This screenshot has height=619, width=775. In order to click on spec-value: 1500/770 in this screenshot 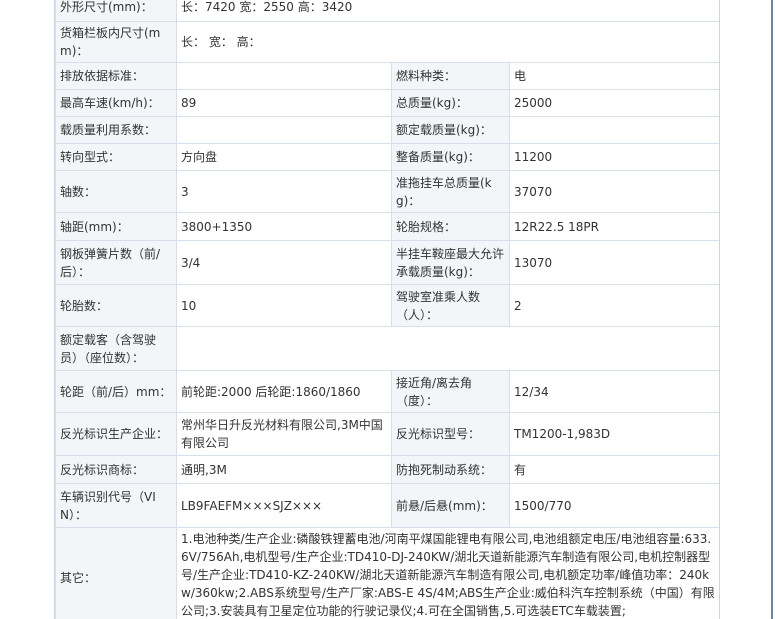, I will do `click(613, 505)`.